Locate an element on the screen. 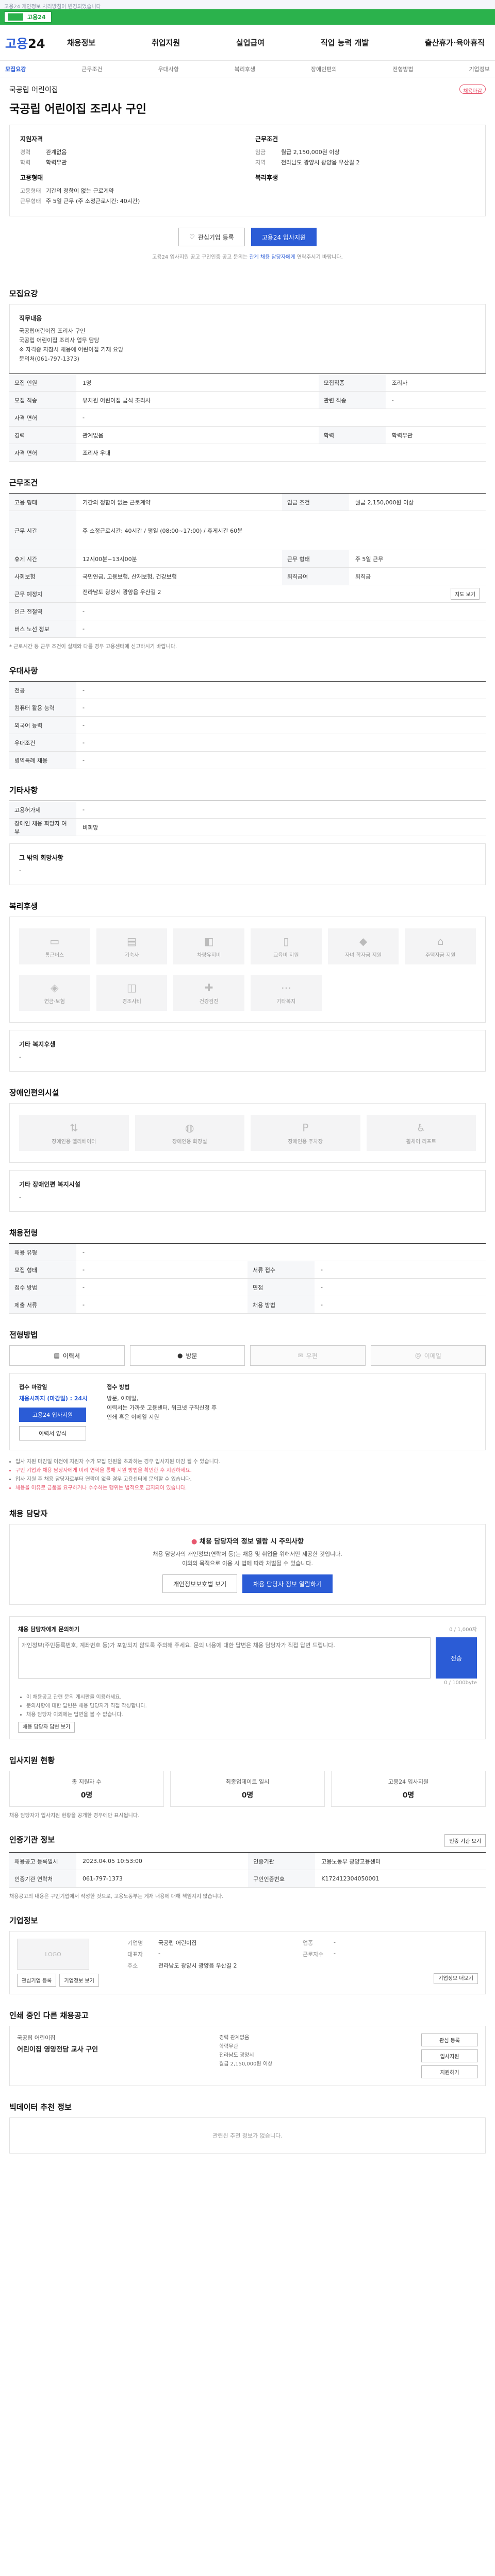  tab-prefer: 우대사항 is located at coordinates (168, 69).